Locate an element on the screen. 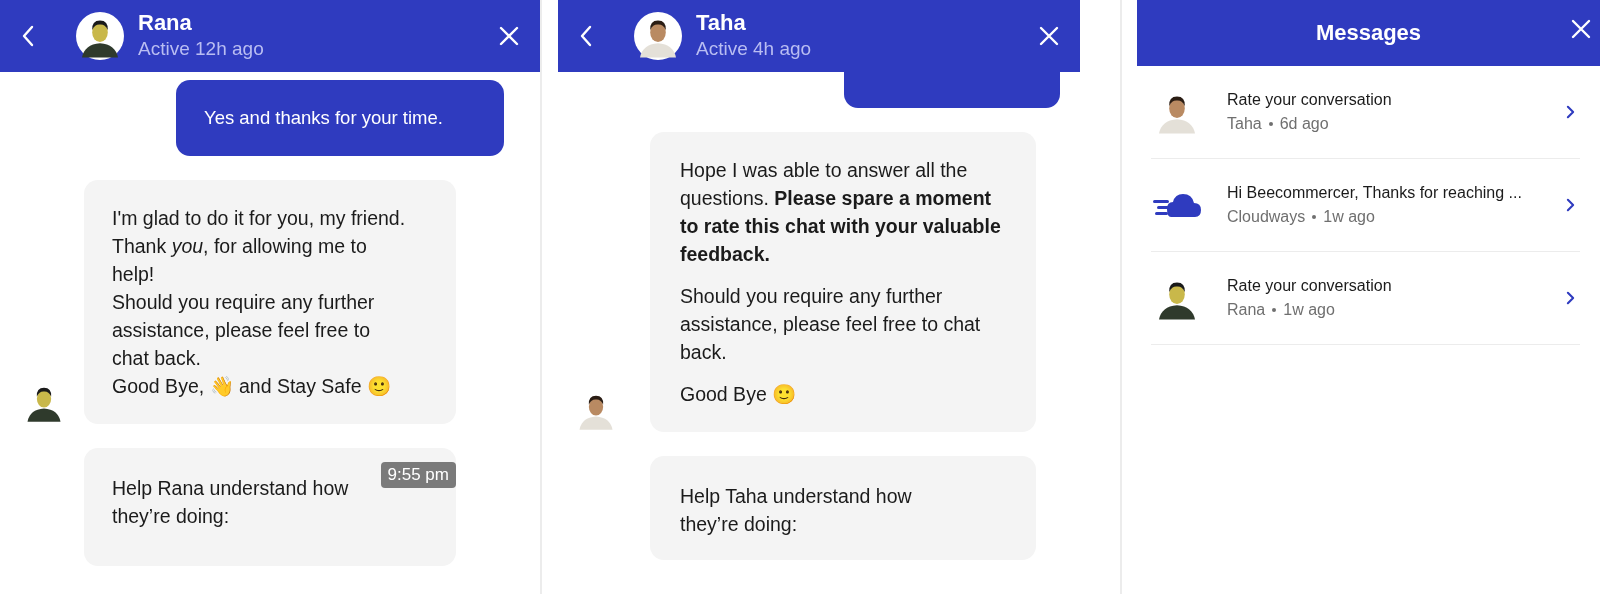 The width and height of the screenshot is (1600, 594). message-text: Thank you, for allowing me to help! is located at coordinates (240, 260).